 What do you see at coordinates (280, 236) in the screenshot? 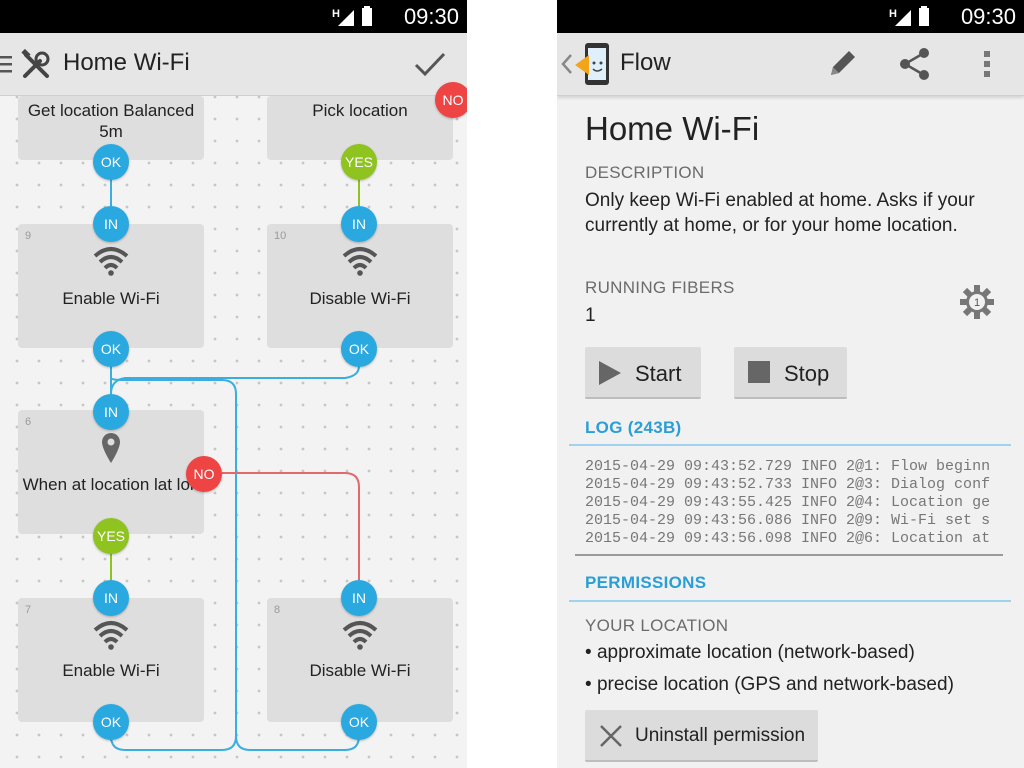
I see `node-number: 10` at bounding box center [280, 236].